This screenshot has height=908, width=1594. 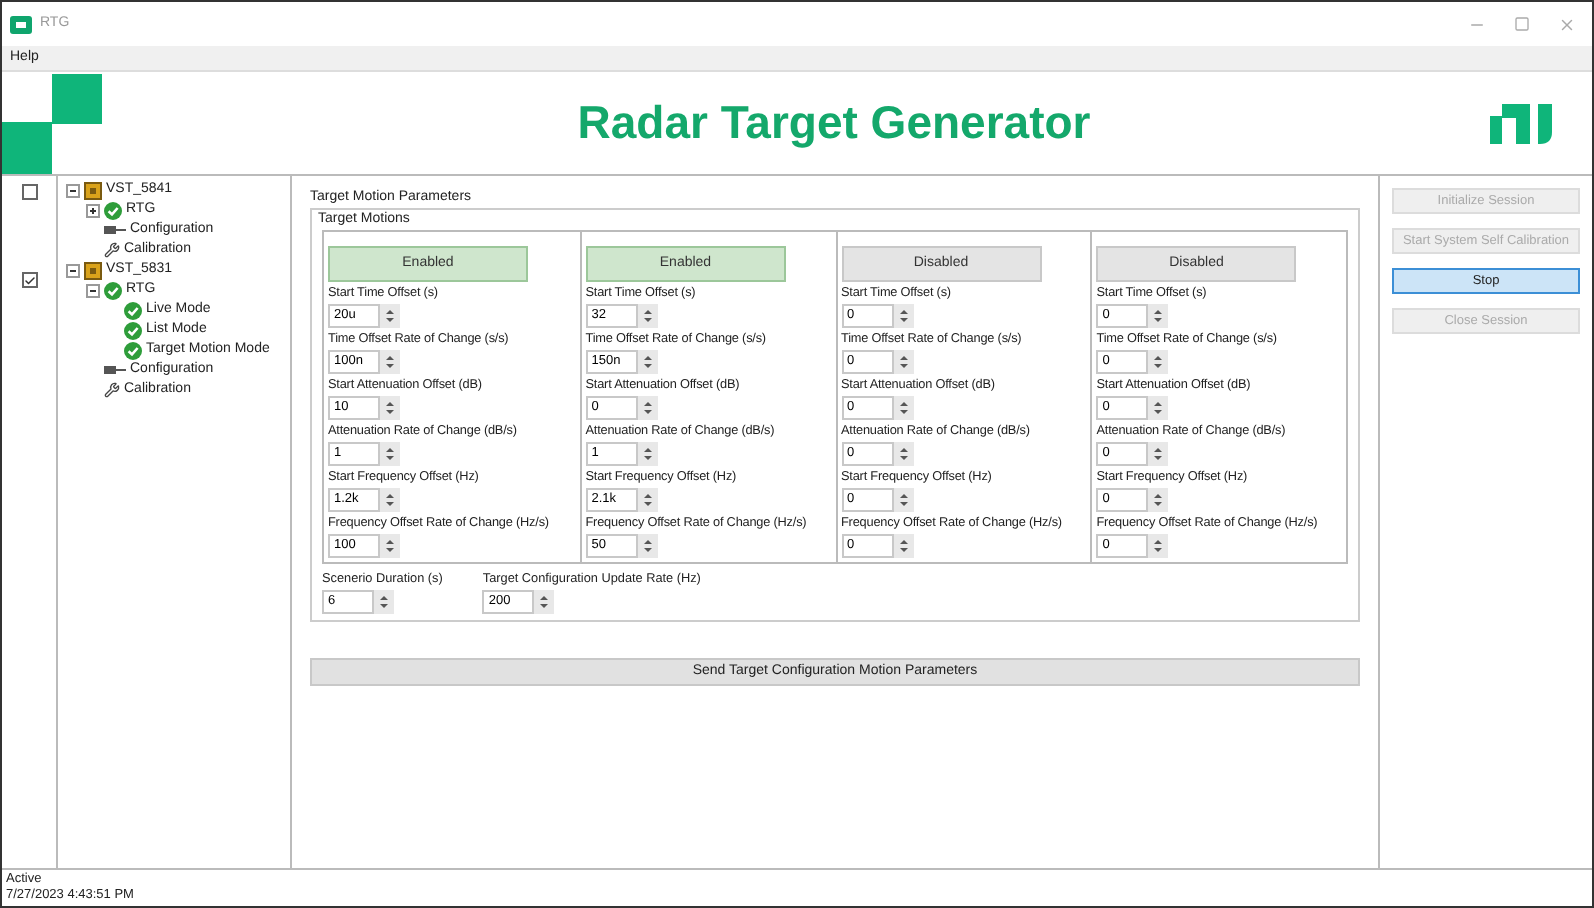 I want to click on expand-icon, so click(x=93, y=210).